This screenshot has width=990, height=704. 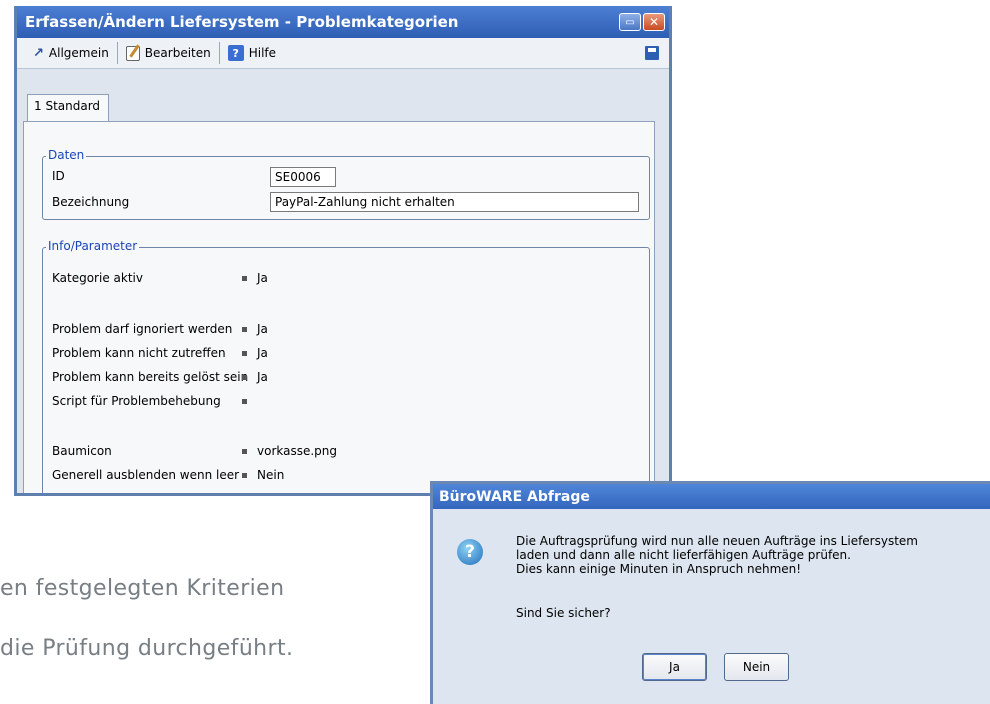 I want to click on close-icon: ✕, so click(x=654, y=22).